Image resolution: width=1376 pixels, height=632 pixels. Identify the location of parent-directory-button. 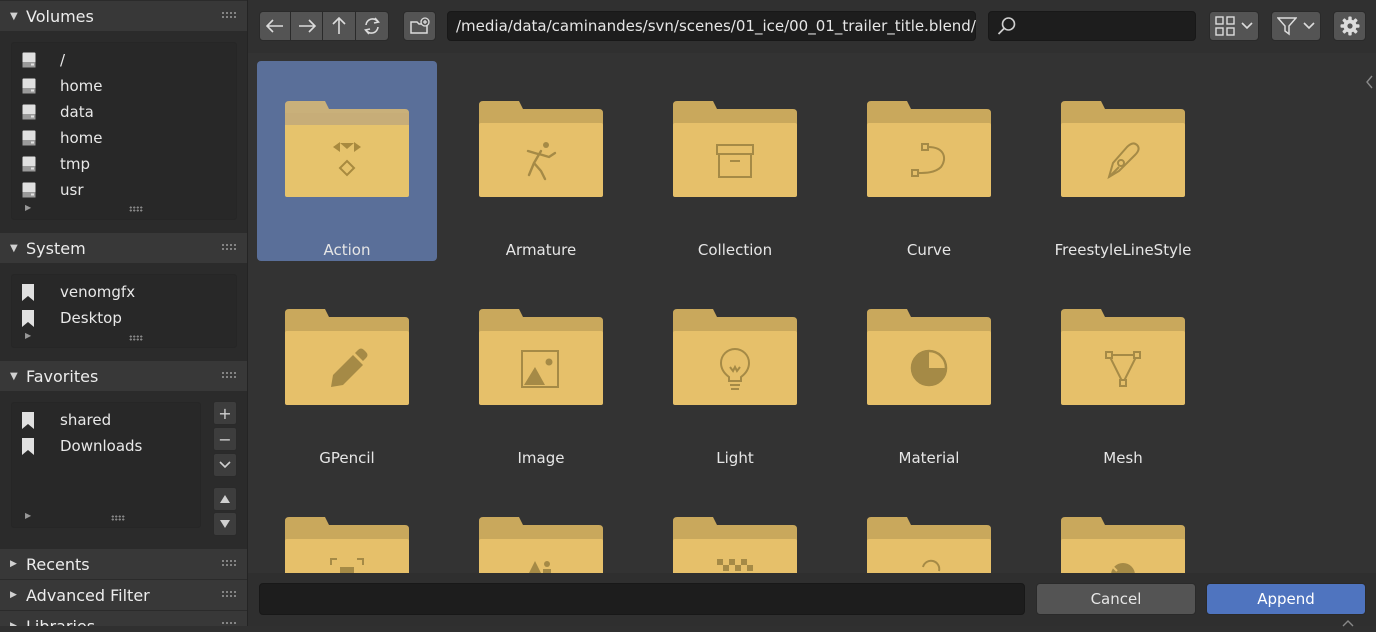
(339, 26).